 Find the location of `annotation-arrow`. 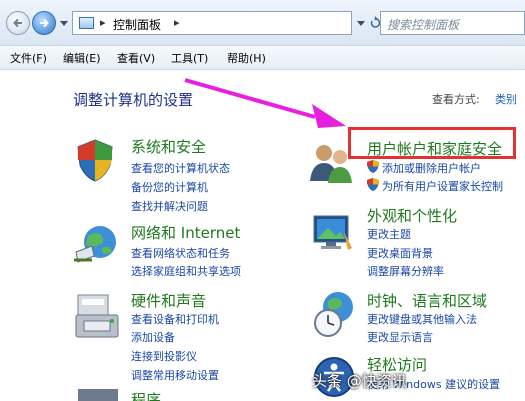

annotation-arrow is located at coordinates (265, 103).